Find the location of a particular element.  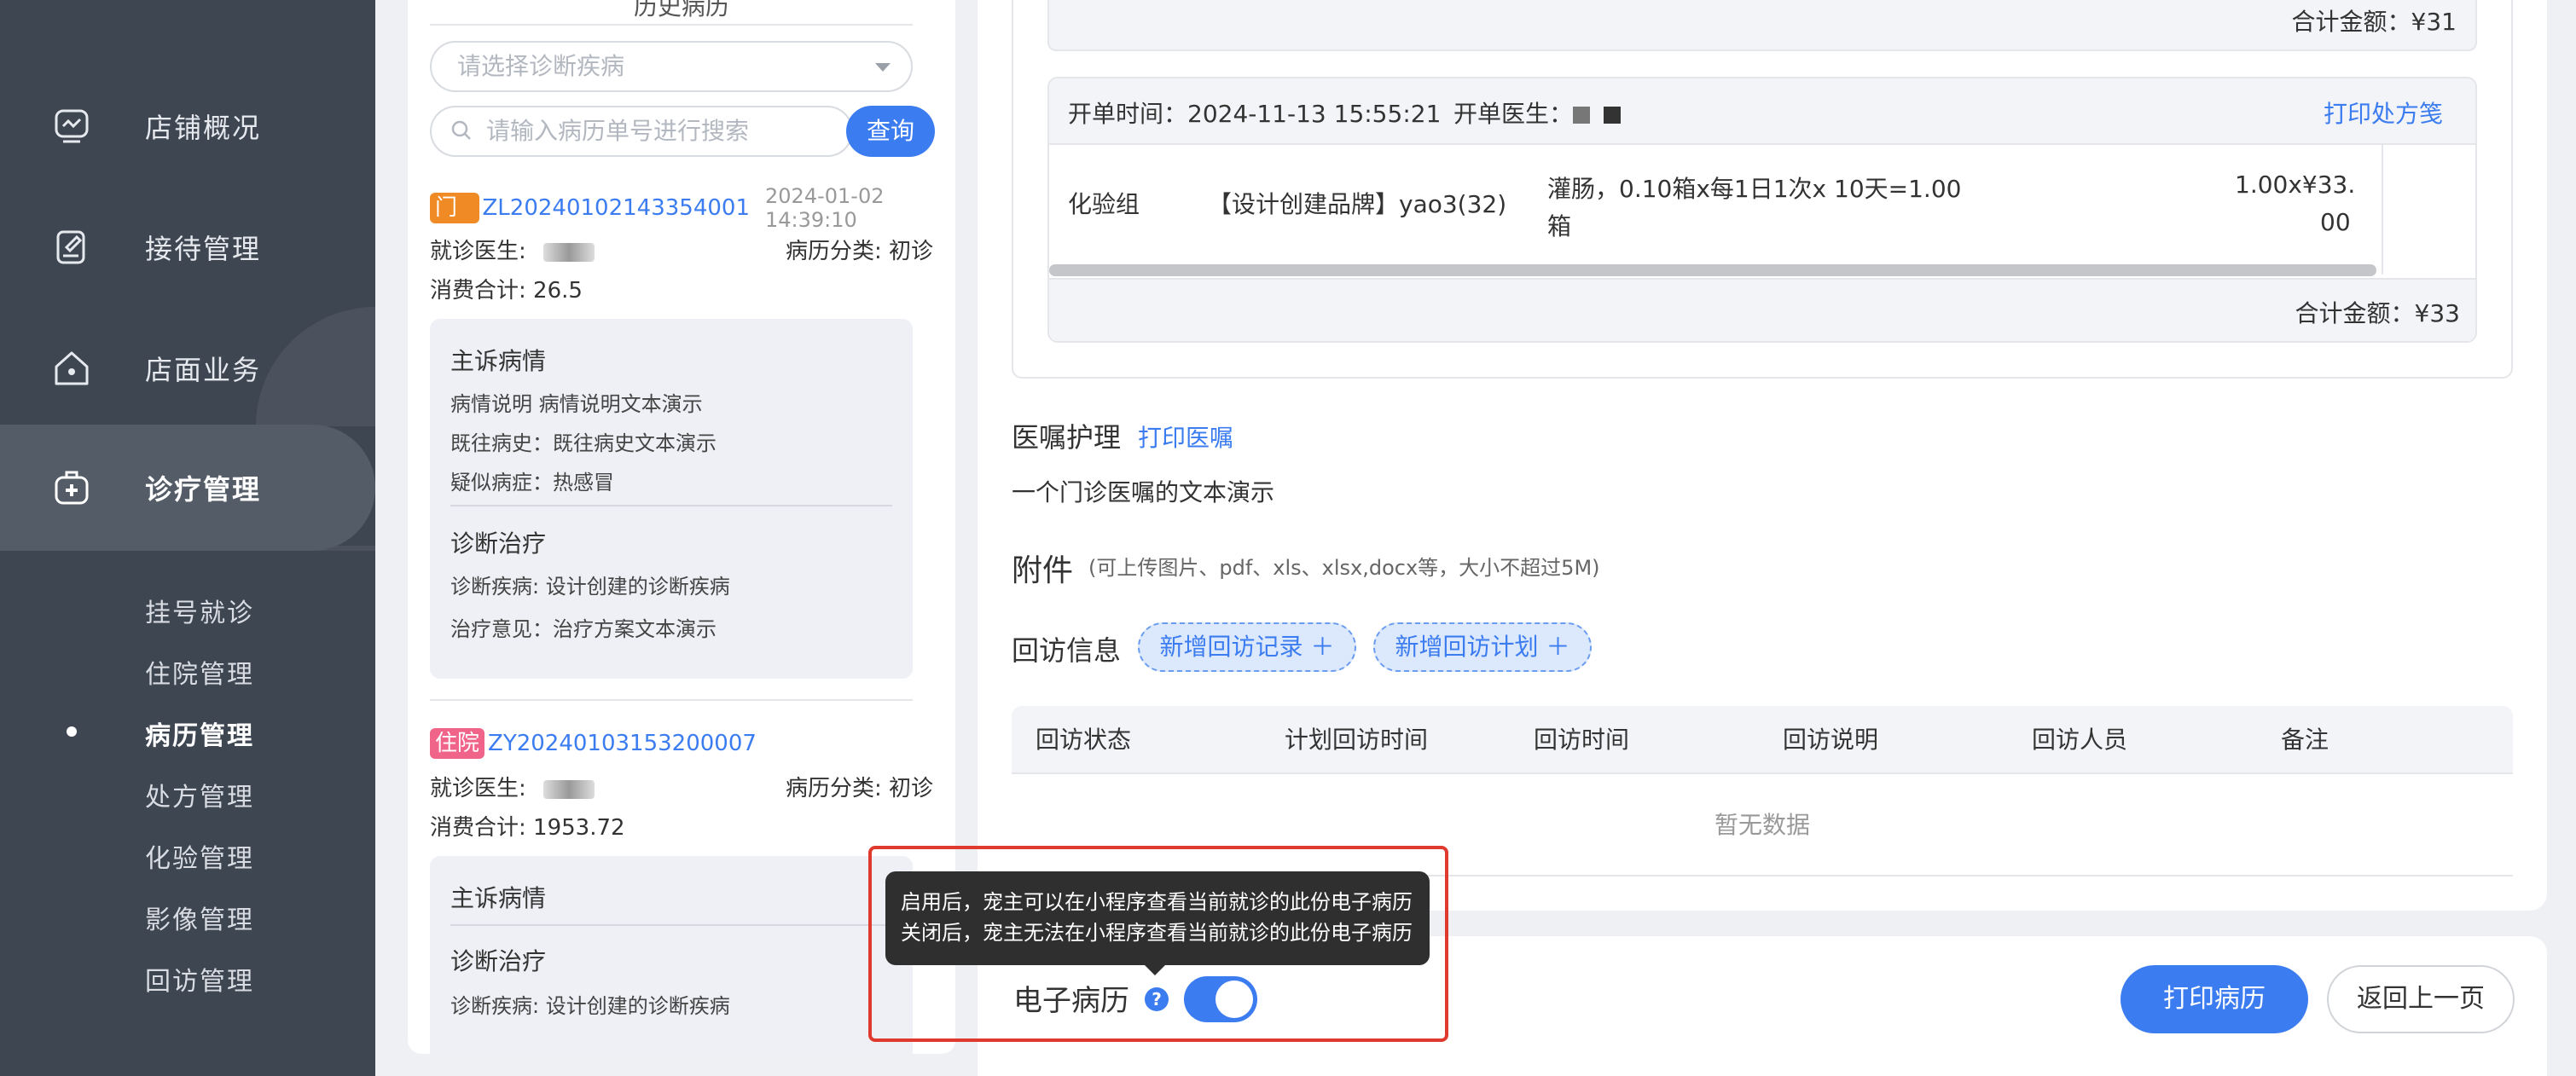

prev-prescription-footer: 合计金额：¥31 is located at coordinates (1762, 25).